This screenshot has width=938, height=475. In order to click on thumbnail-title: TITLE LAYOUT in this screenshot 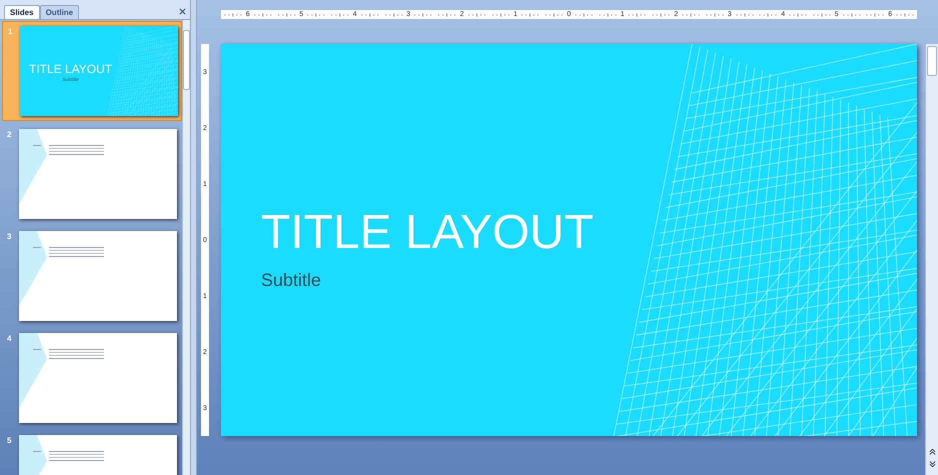, I will do `click(70, 69)`.